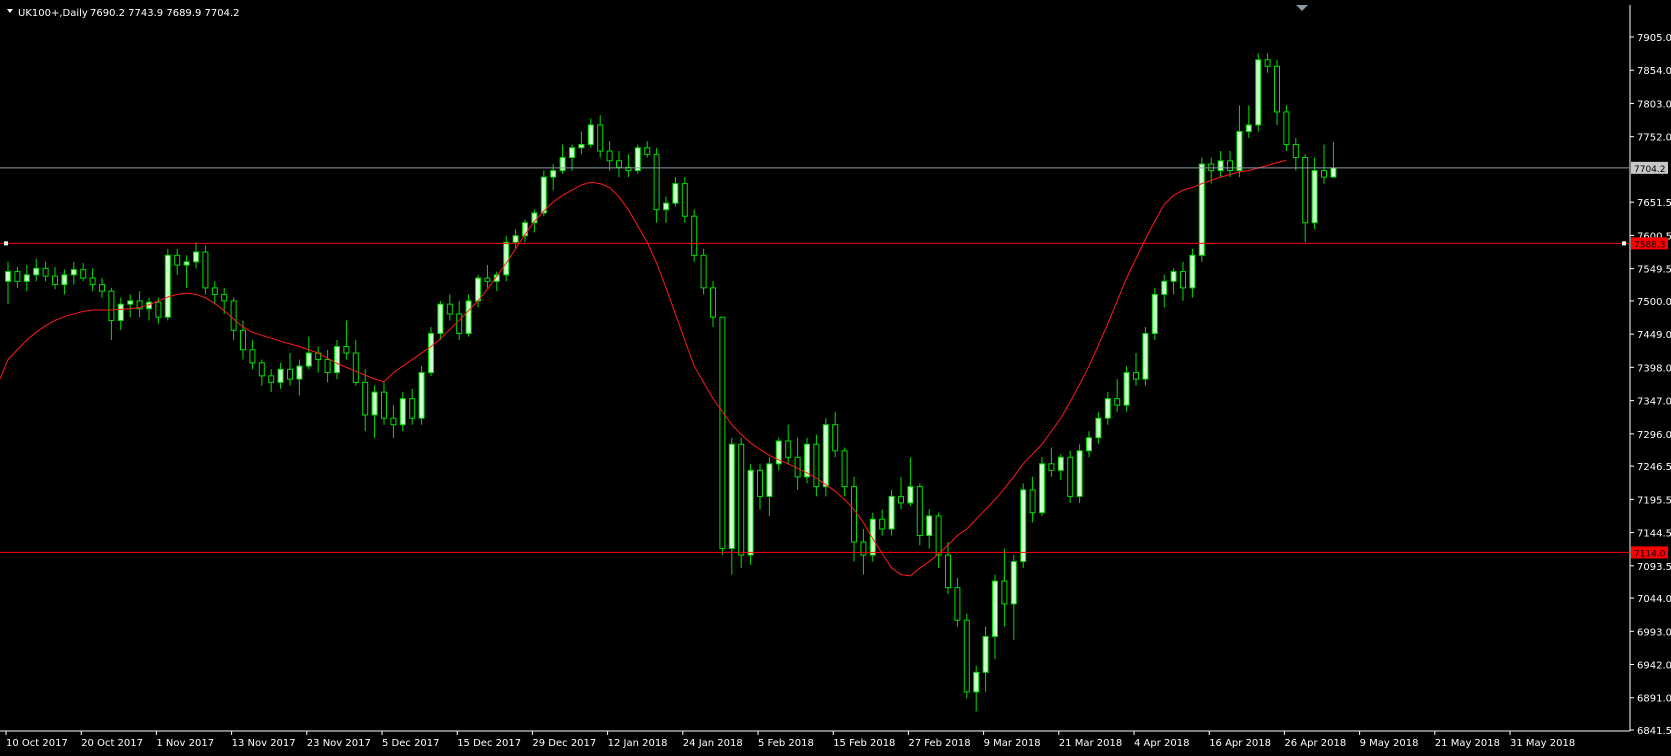 The width and height of the screenshot is (1671, 756). Describe the element at coordinates (185, 743) in the screenshot. I see `time-tick-label: 1 Nov 2017` at that location.